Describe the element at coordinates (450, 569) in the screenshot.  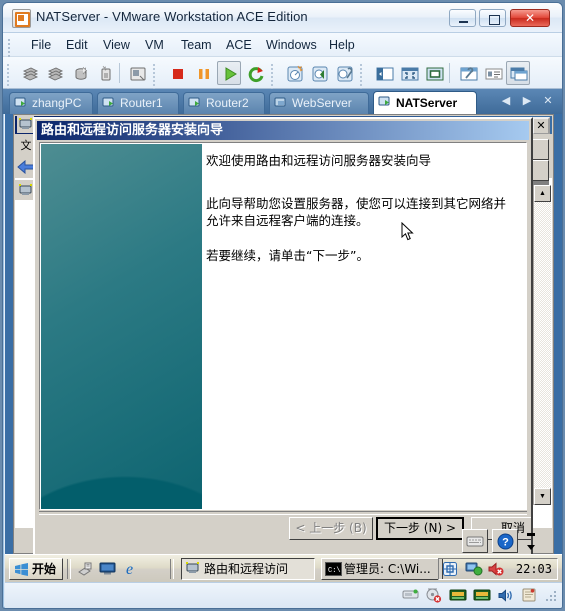
I see `vmware-tools-icon` at that location.